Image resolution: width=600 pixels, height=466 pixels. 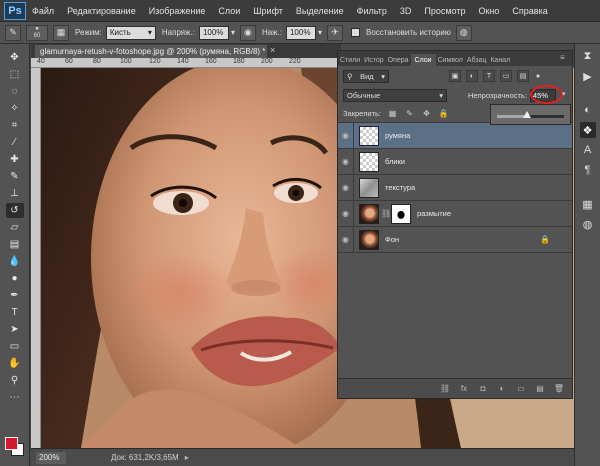 I want to click on layer-row: ◉ текстура, so click(x=455, y=187).